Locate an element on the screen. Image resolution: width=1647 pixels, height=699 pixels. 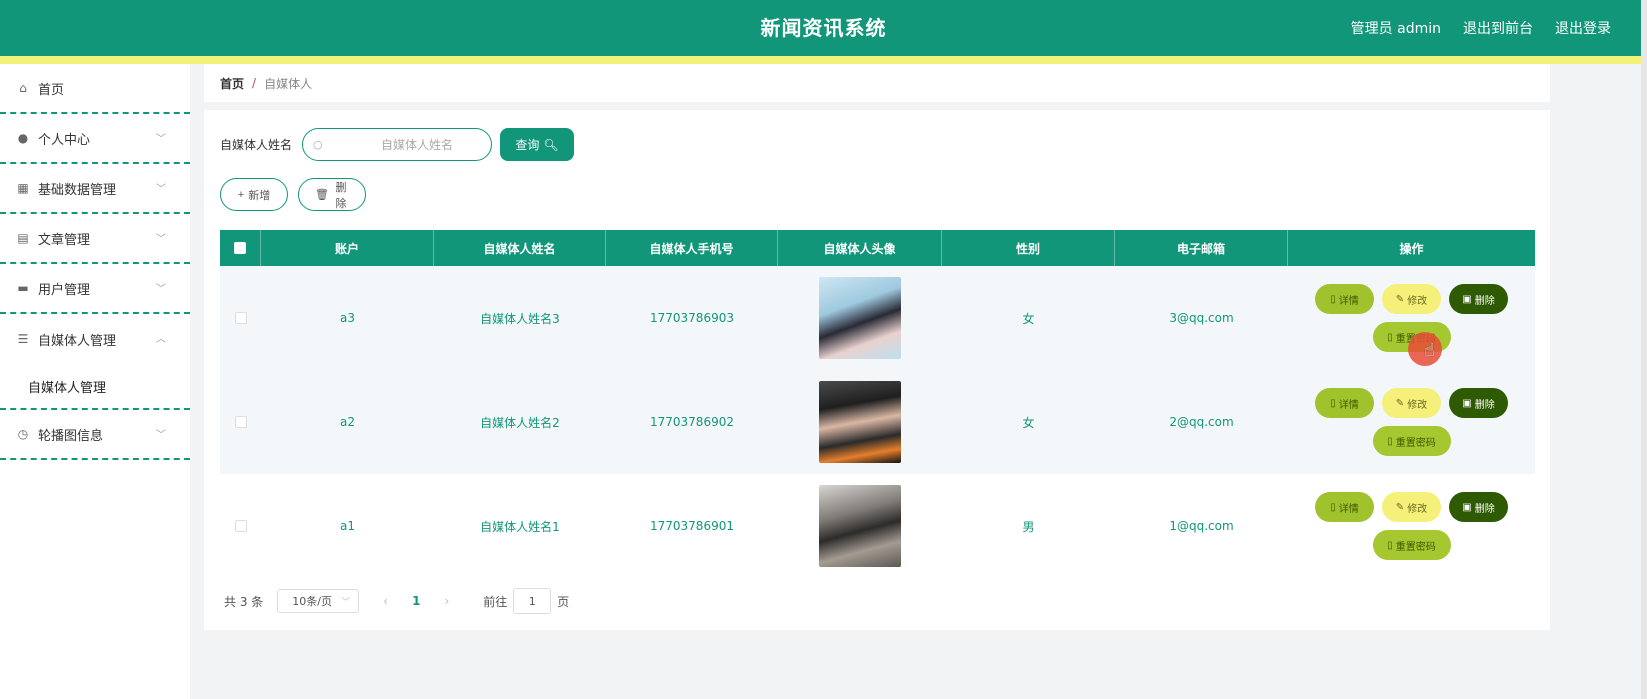
logout-link: 退出登录 is located at coordinates (1583, 28).